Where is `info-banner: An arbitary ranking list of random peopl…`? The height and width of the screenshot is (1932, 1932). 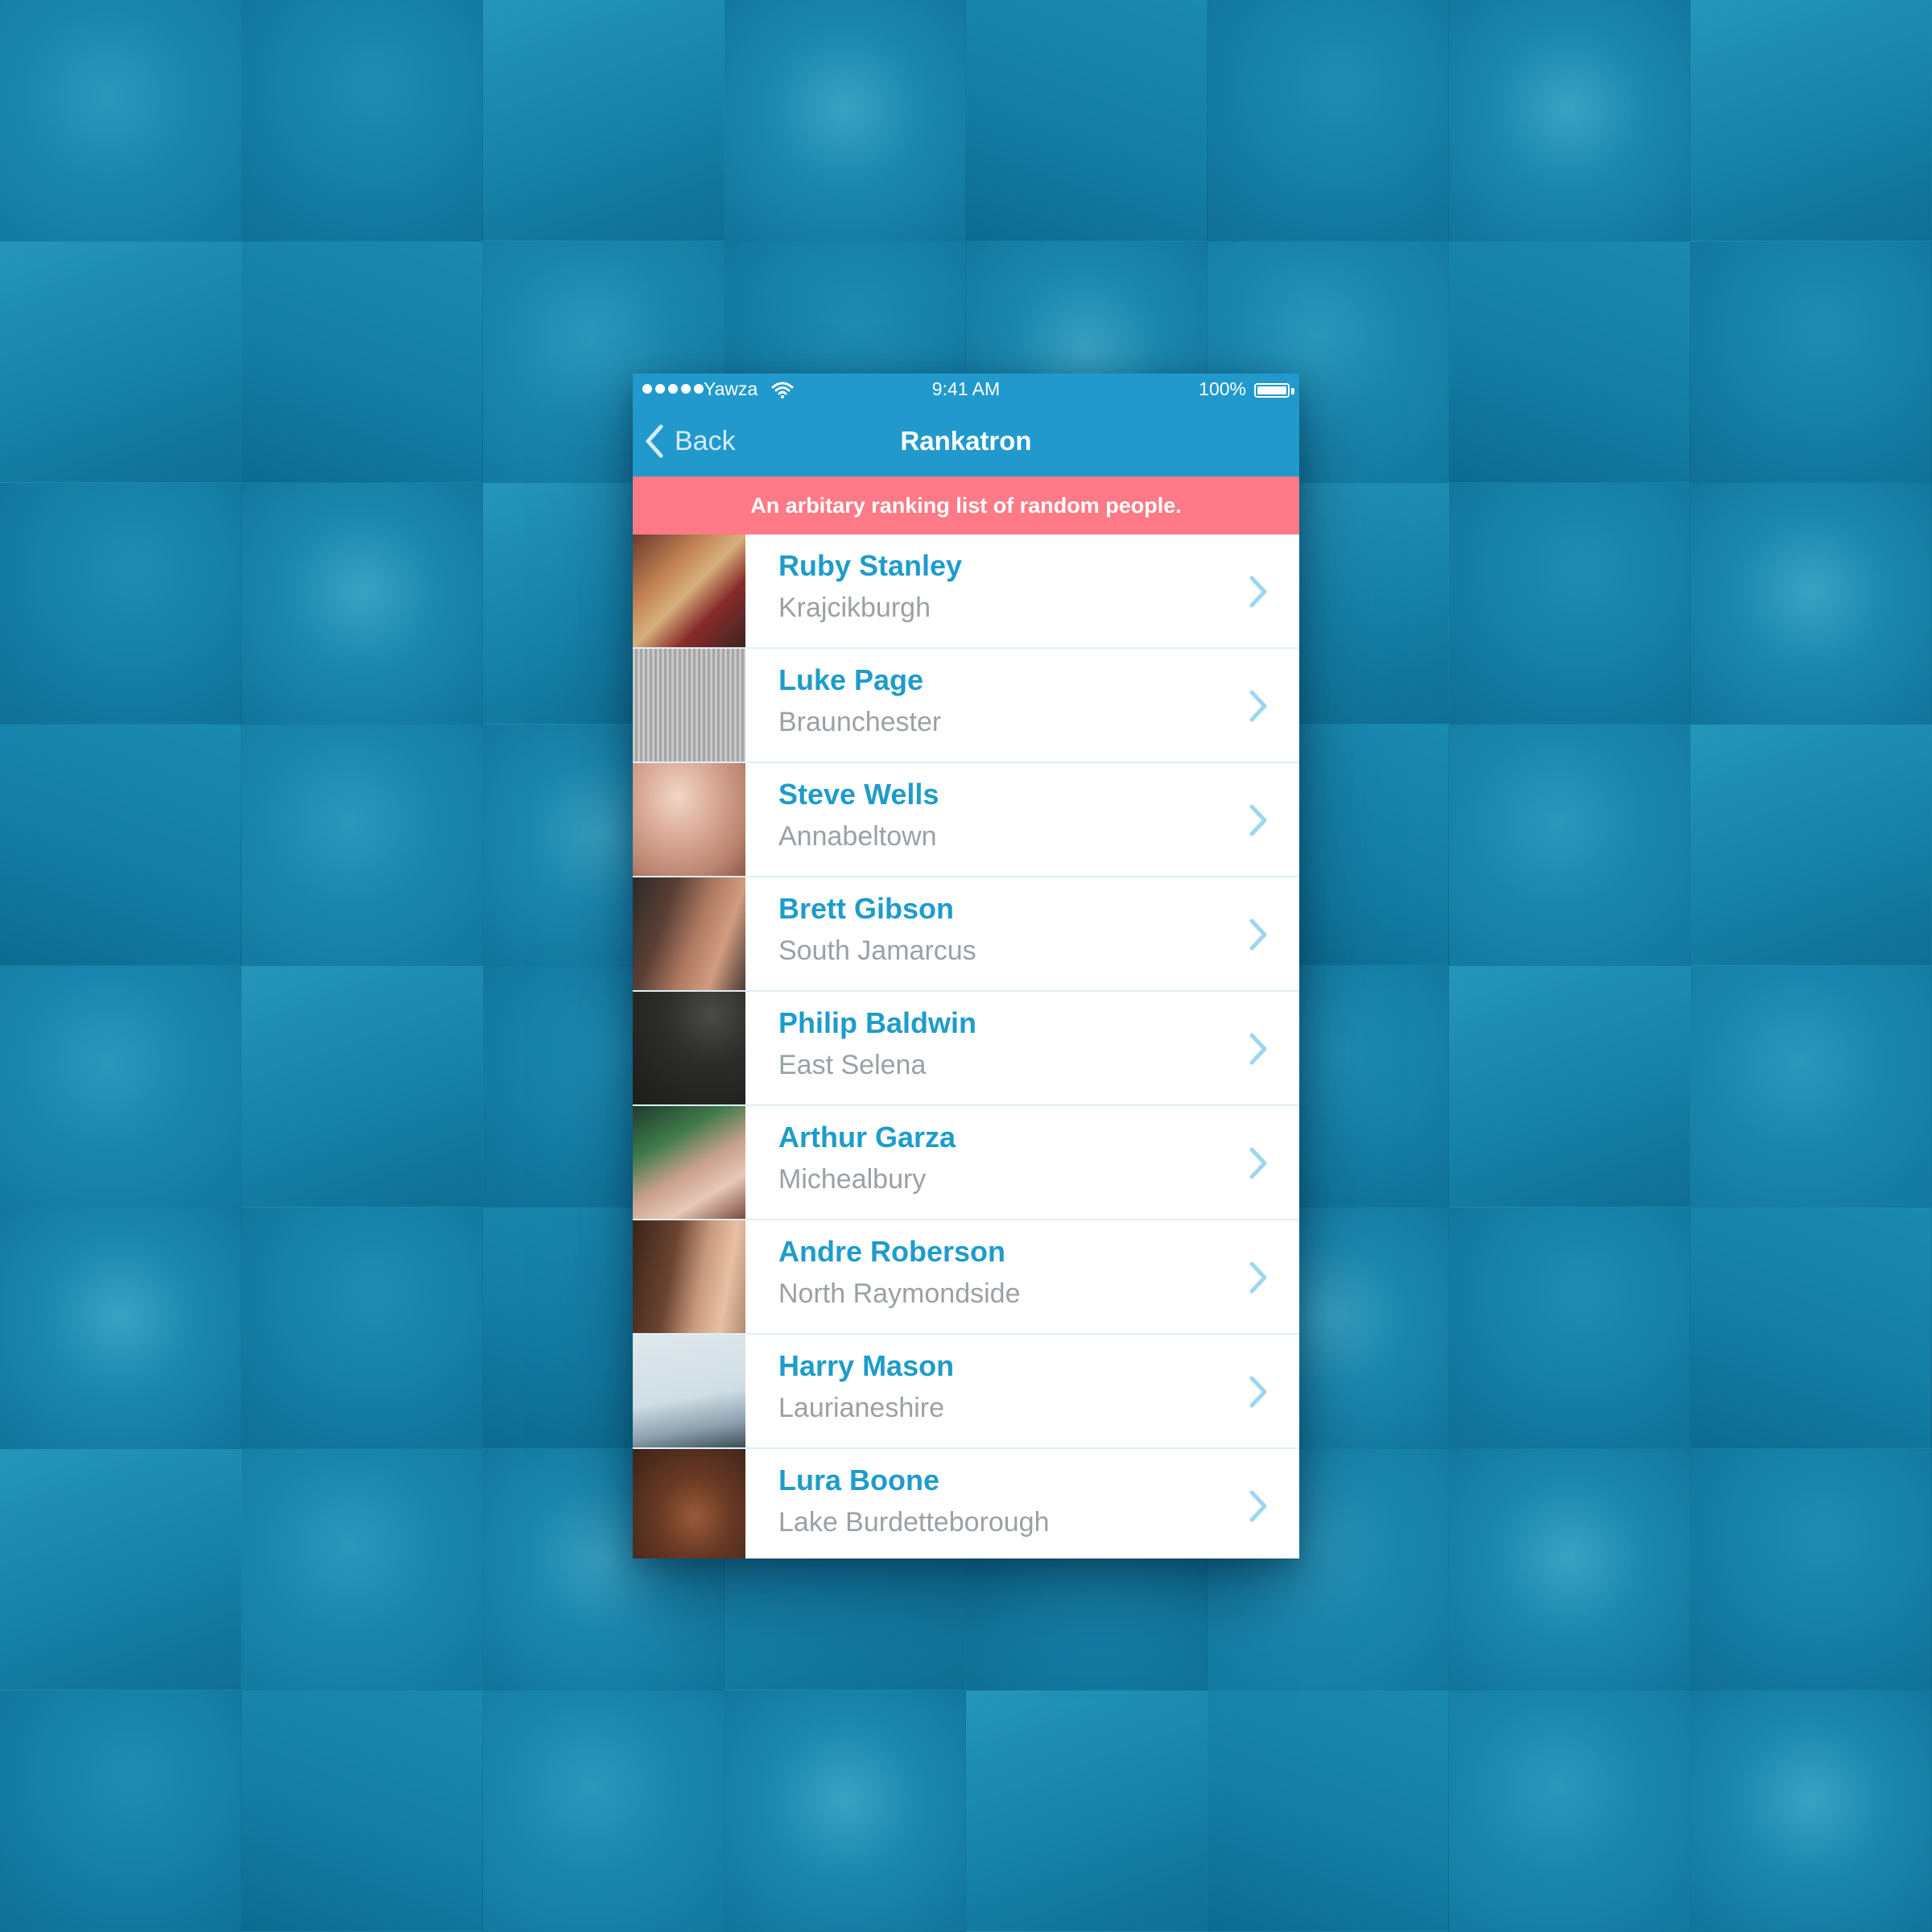
info-banner: An arbitary ranking list of random peopl… is located at coordinates (966, 506).